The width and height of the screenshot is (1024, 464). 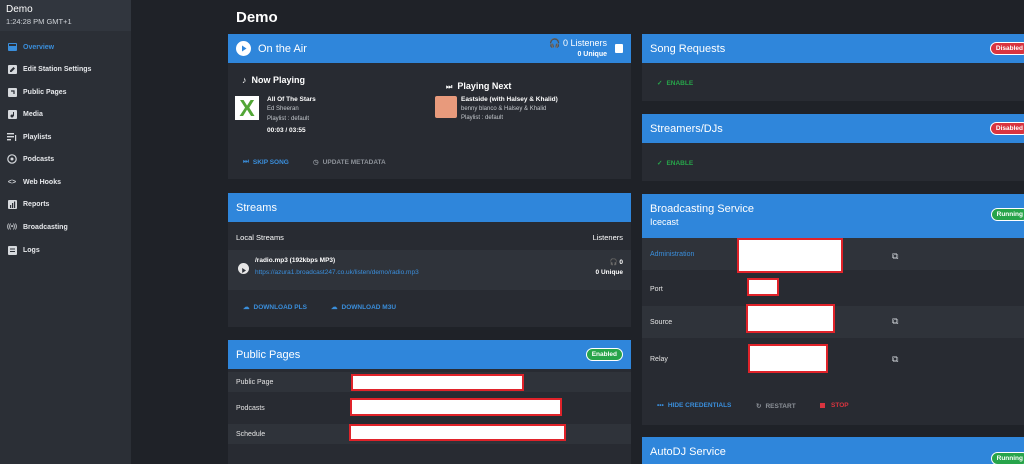 I want to click on reports-icon, so click(x=12, y=204).